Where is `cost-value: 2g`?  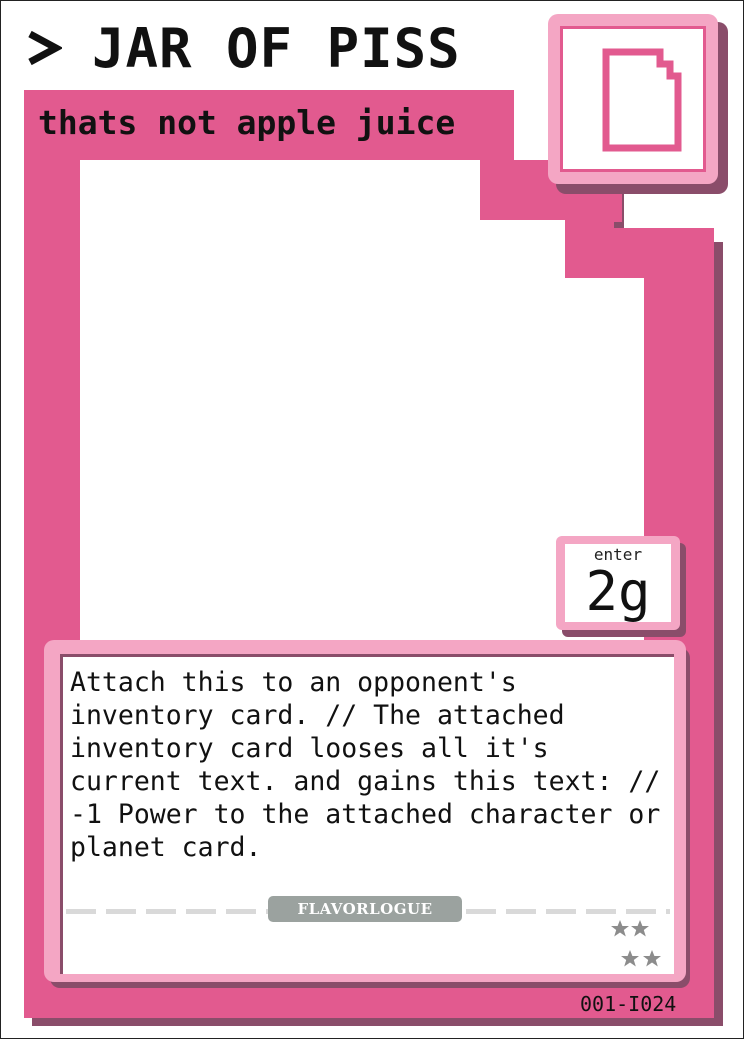
cost-value: 2g is located at coordinates (618, 591).